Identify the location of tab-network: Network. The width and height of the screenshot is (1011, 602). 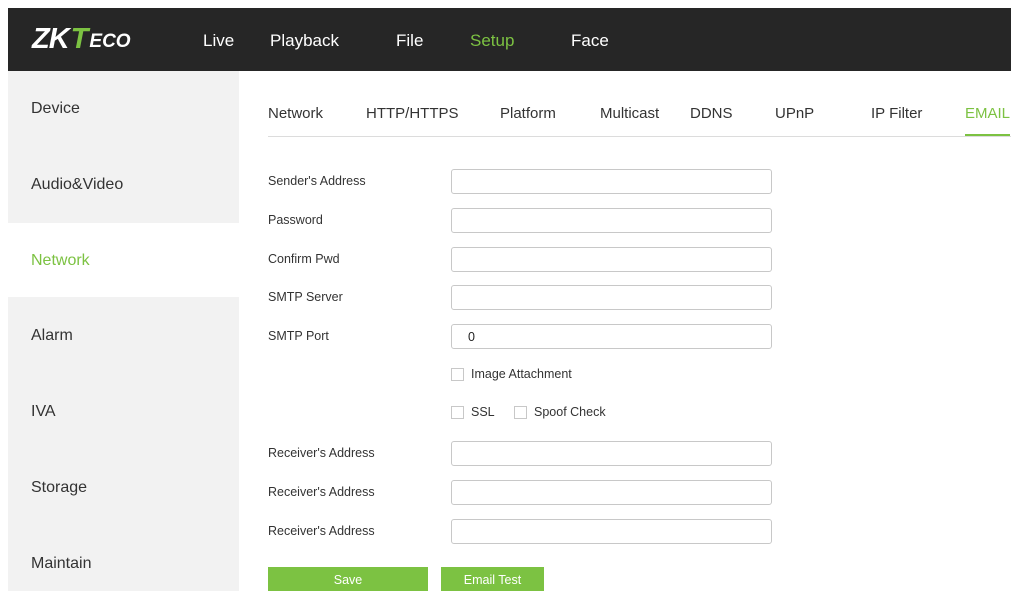
(295, 112).